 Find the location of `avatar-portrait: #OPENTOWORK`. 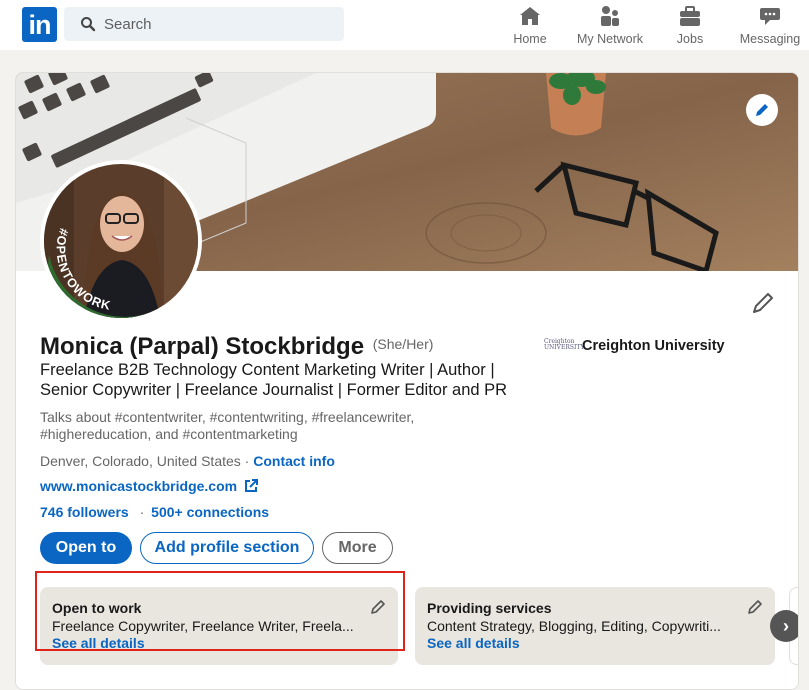

avatar-portrait: #OPENTOWORK is located at coordinates (121, 241).